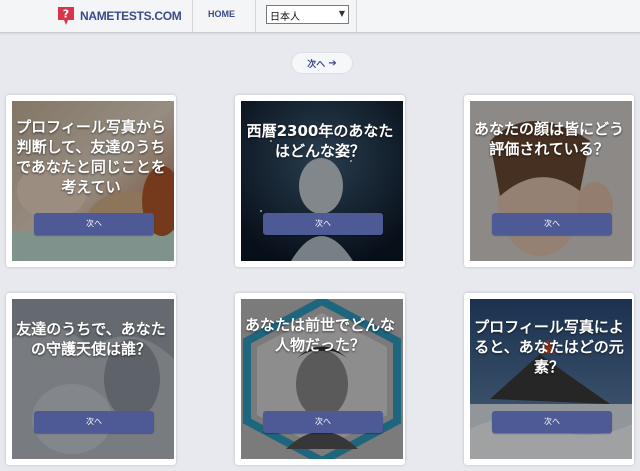 Image resolution: width=640 pixels, height=471 pixels. What do you see at coordinates (549, 181) in the screenshot?
I see `quiz-card-3: あなたの顔は皆にどう評価されている？ 次へ` at bounding box center [549, 181].